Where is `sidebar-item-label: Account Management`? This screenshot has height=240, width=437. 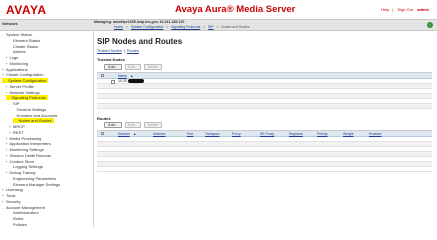 sidebar-item-label: Account Management is located at coordinates (25, 207).